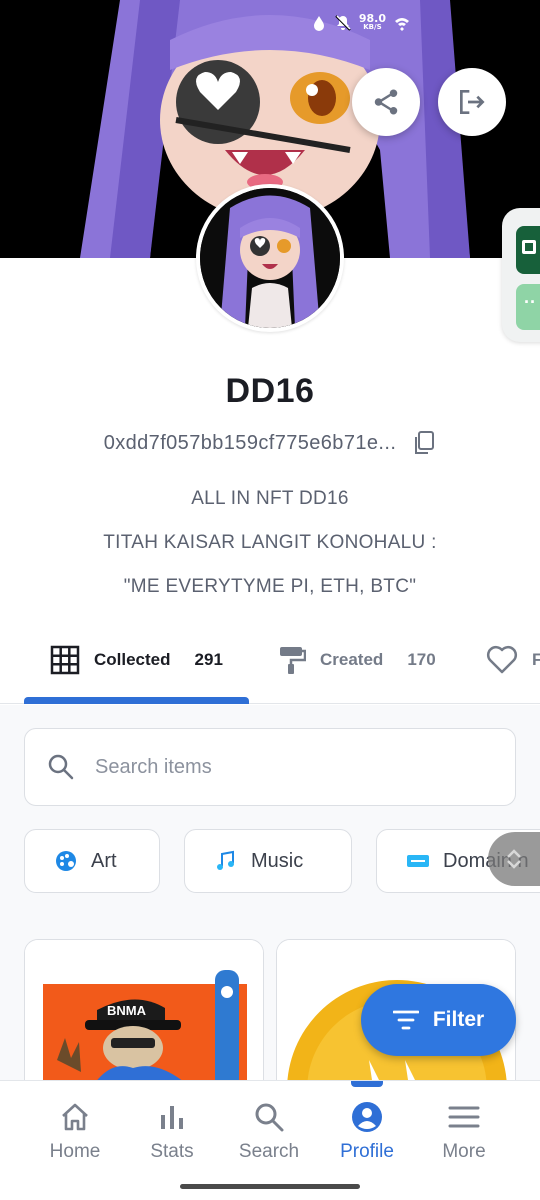 Image resolution: width=540 pixels, height=1200 pixels. I want to click on nav-profile: Profile, so click(367, 1132).